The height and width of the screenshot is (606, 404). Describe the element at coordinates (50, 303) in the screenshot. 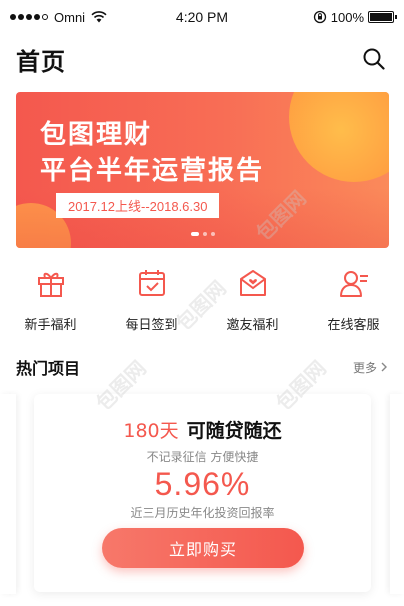

I see `quick-item-newbie-welfare: 新手福利` at that location.